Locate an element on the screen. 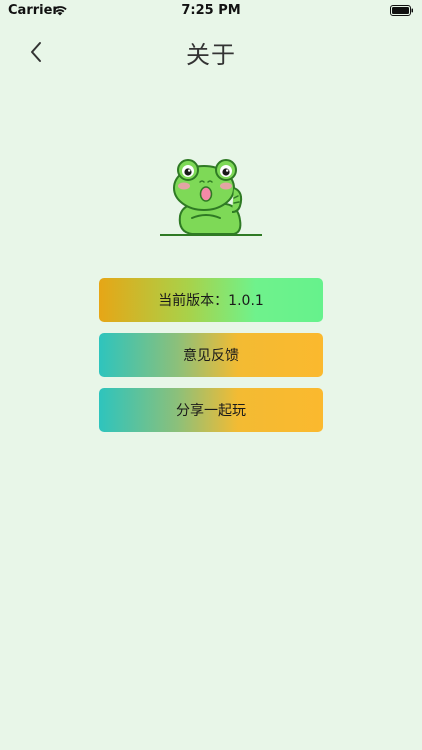 The width and height of the screenshot is (422, 750). page-title: 关于 is located at coordinates (211, 55).